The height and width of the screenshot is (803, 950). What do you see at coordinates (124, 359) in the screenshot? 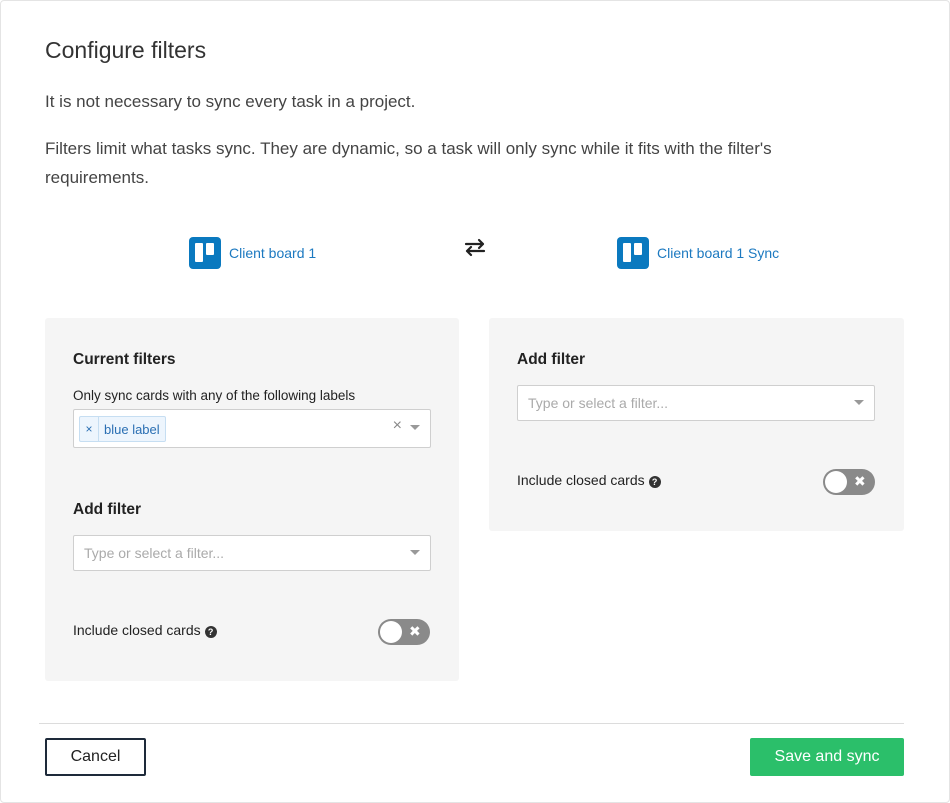
I see `current-filters-heading: Current filters` at bounding box center [124, 359].